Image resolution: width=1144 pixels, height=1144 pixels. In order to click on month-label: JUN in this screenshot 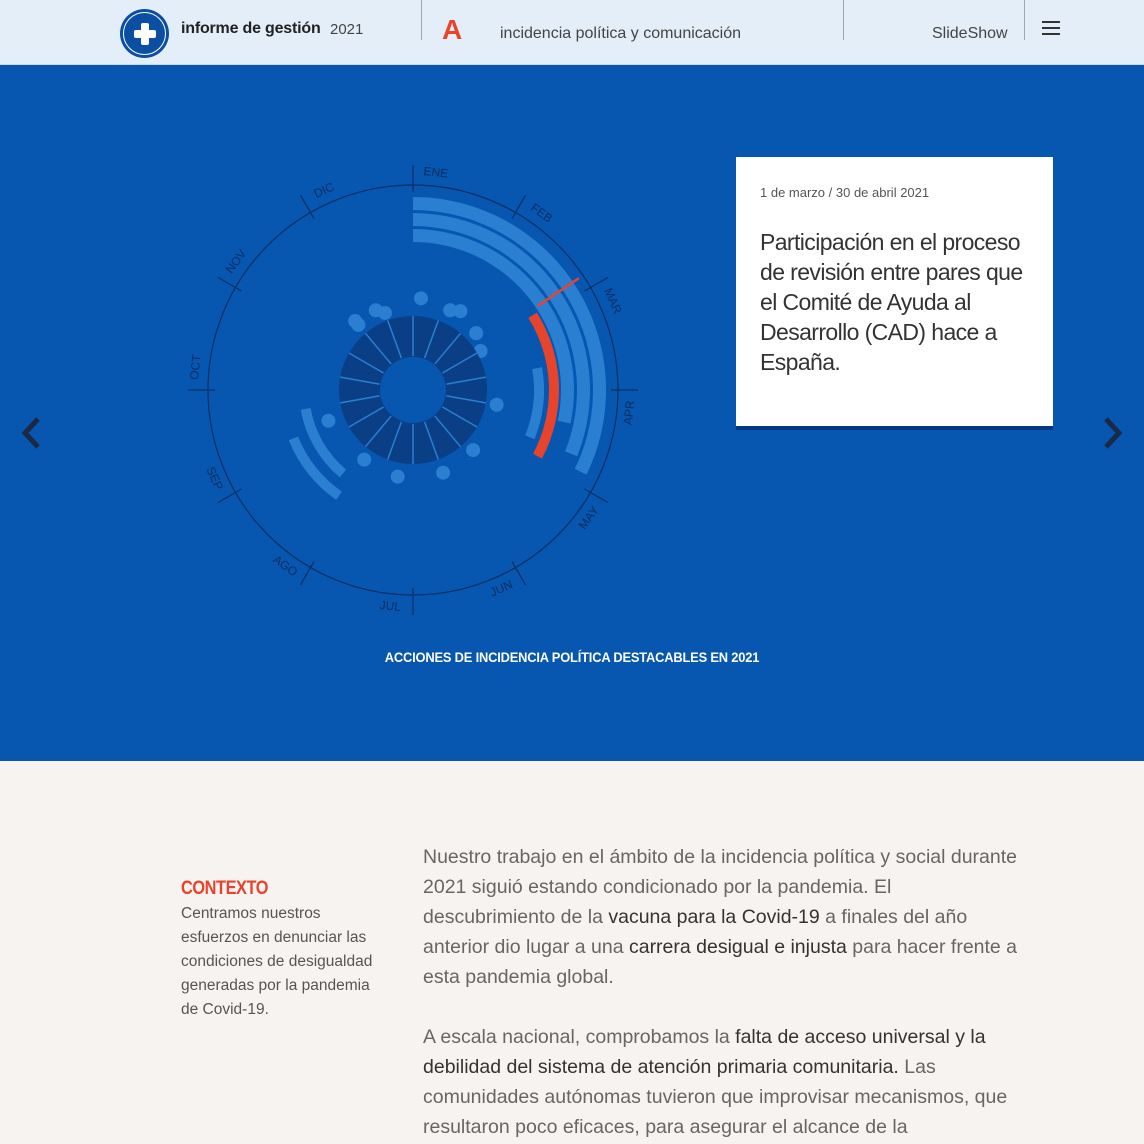, I will do `click(501, 588)`.